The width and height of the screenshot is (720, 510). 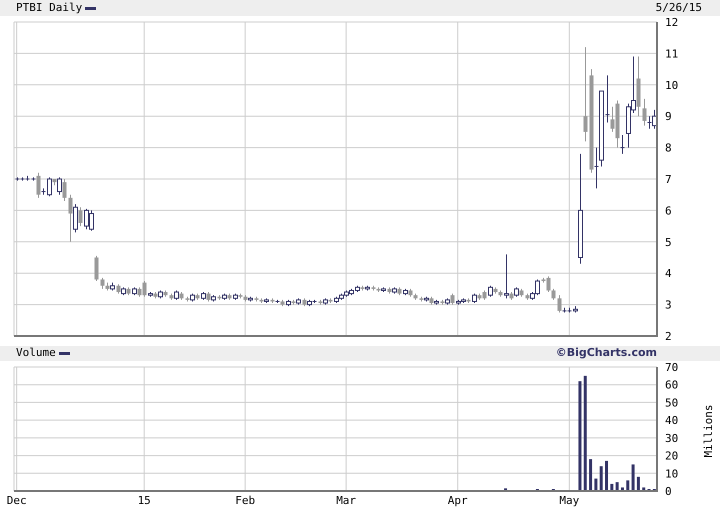 What do you see at coordinates (144, 500) in the screenshot?
I see `axis-tick-label: 15` at bounding box center [144, 500].